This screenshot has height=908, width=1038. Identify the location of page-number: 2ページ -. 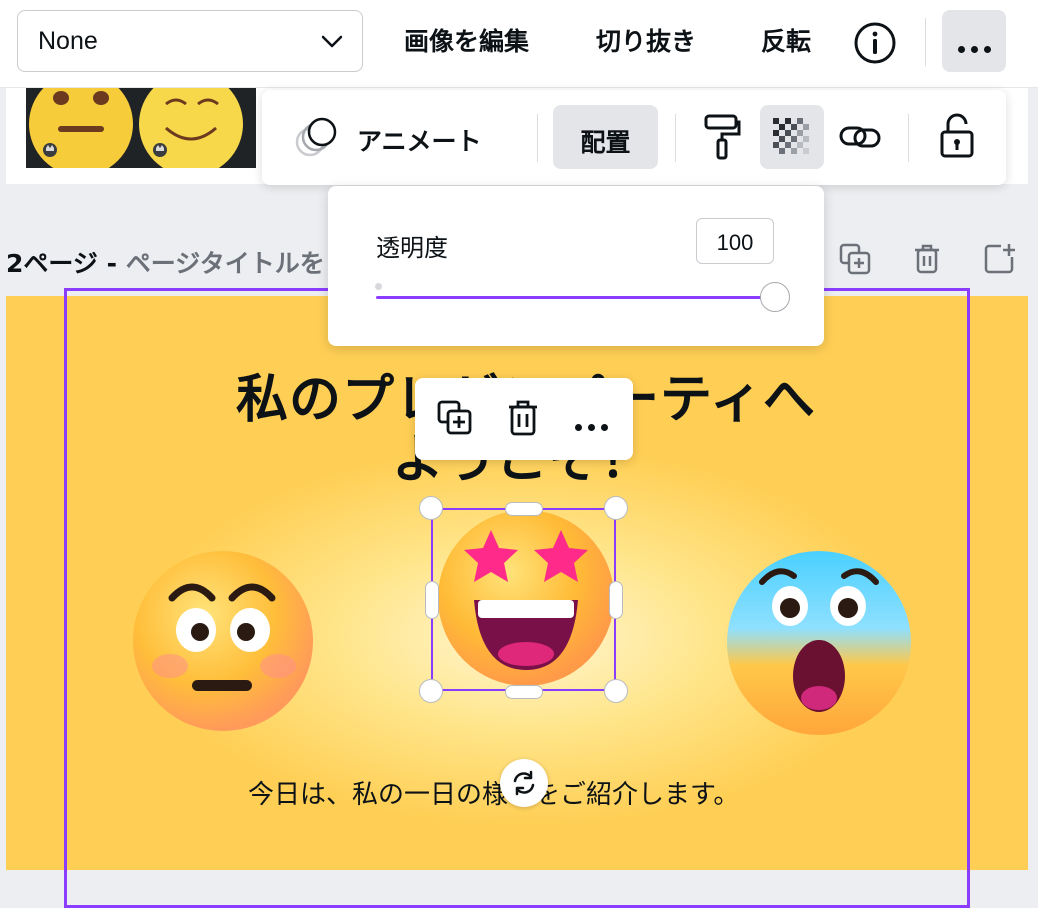
(66, 263).